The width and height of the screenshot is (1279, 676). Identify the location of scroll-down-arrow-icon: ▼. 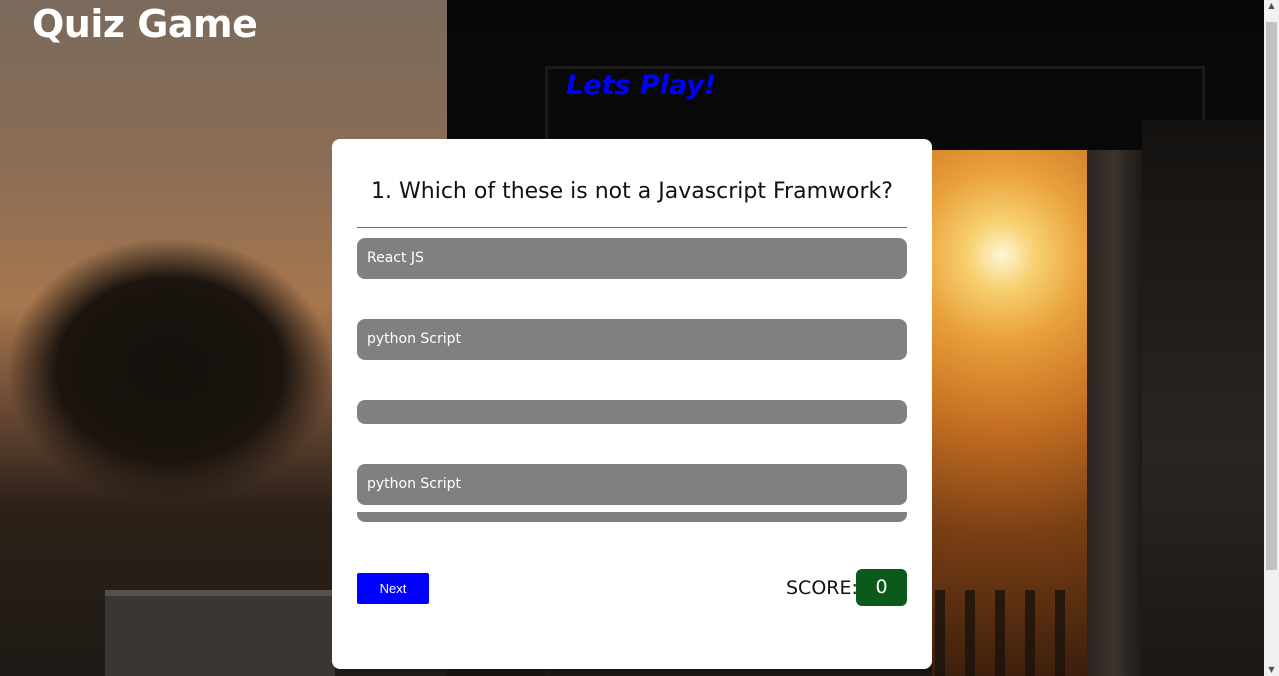
(1271, 670).